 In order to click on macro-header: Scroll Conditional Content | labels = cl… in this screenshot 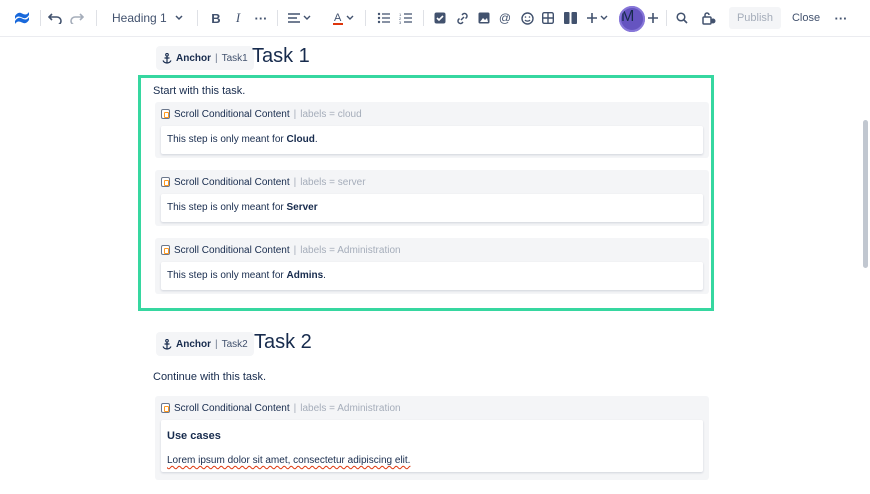, I will do `click(261, 114)`.